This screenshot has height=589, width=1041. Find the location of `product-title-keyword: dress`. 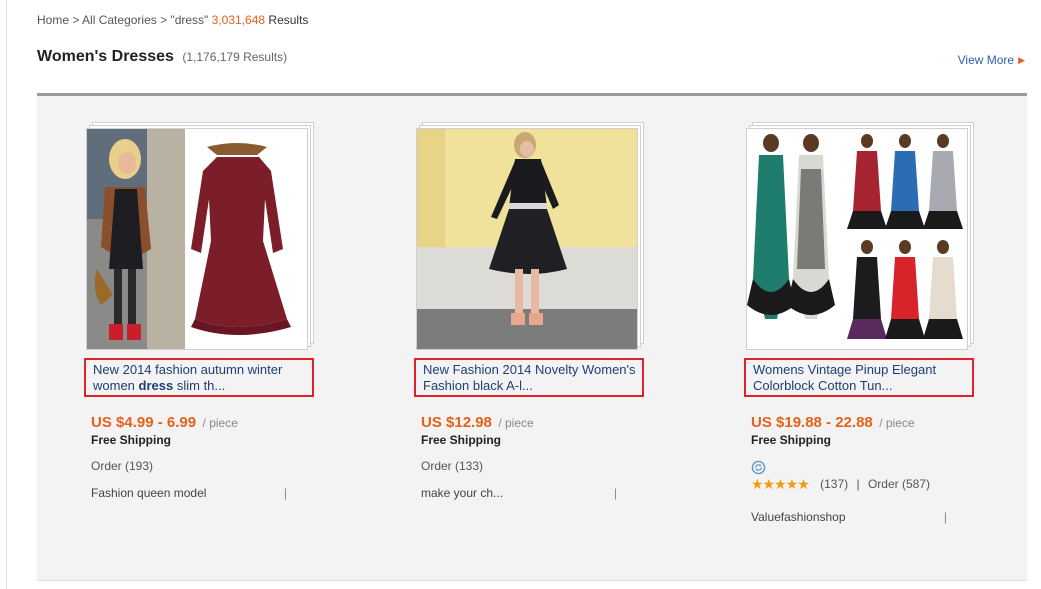

product-title-keyword: dress is located at coordinates (156, 385).